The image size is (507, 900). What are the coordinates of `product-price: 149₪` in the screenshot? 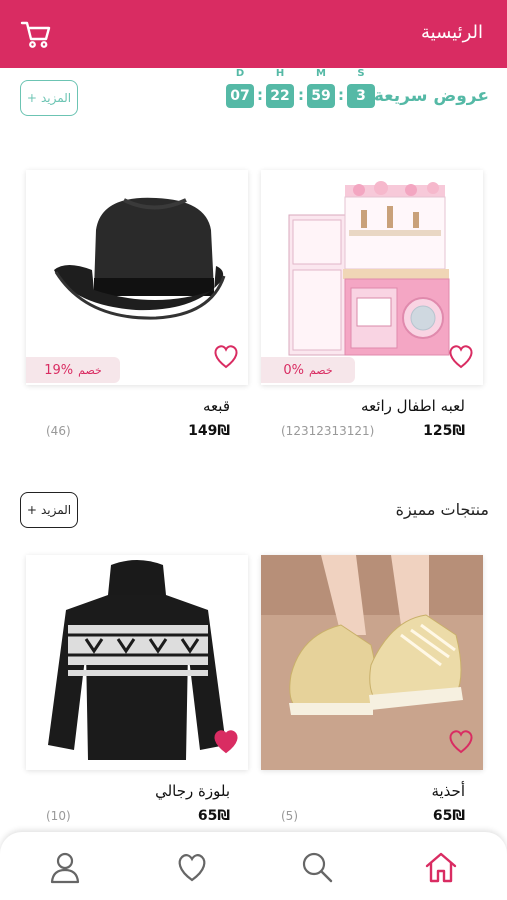 It's located at (209, 431).